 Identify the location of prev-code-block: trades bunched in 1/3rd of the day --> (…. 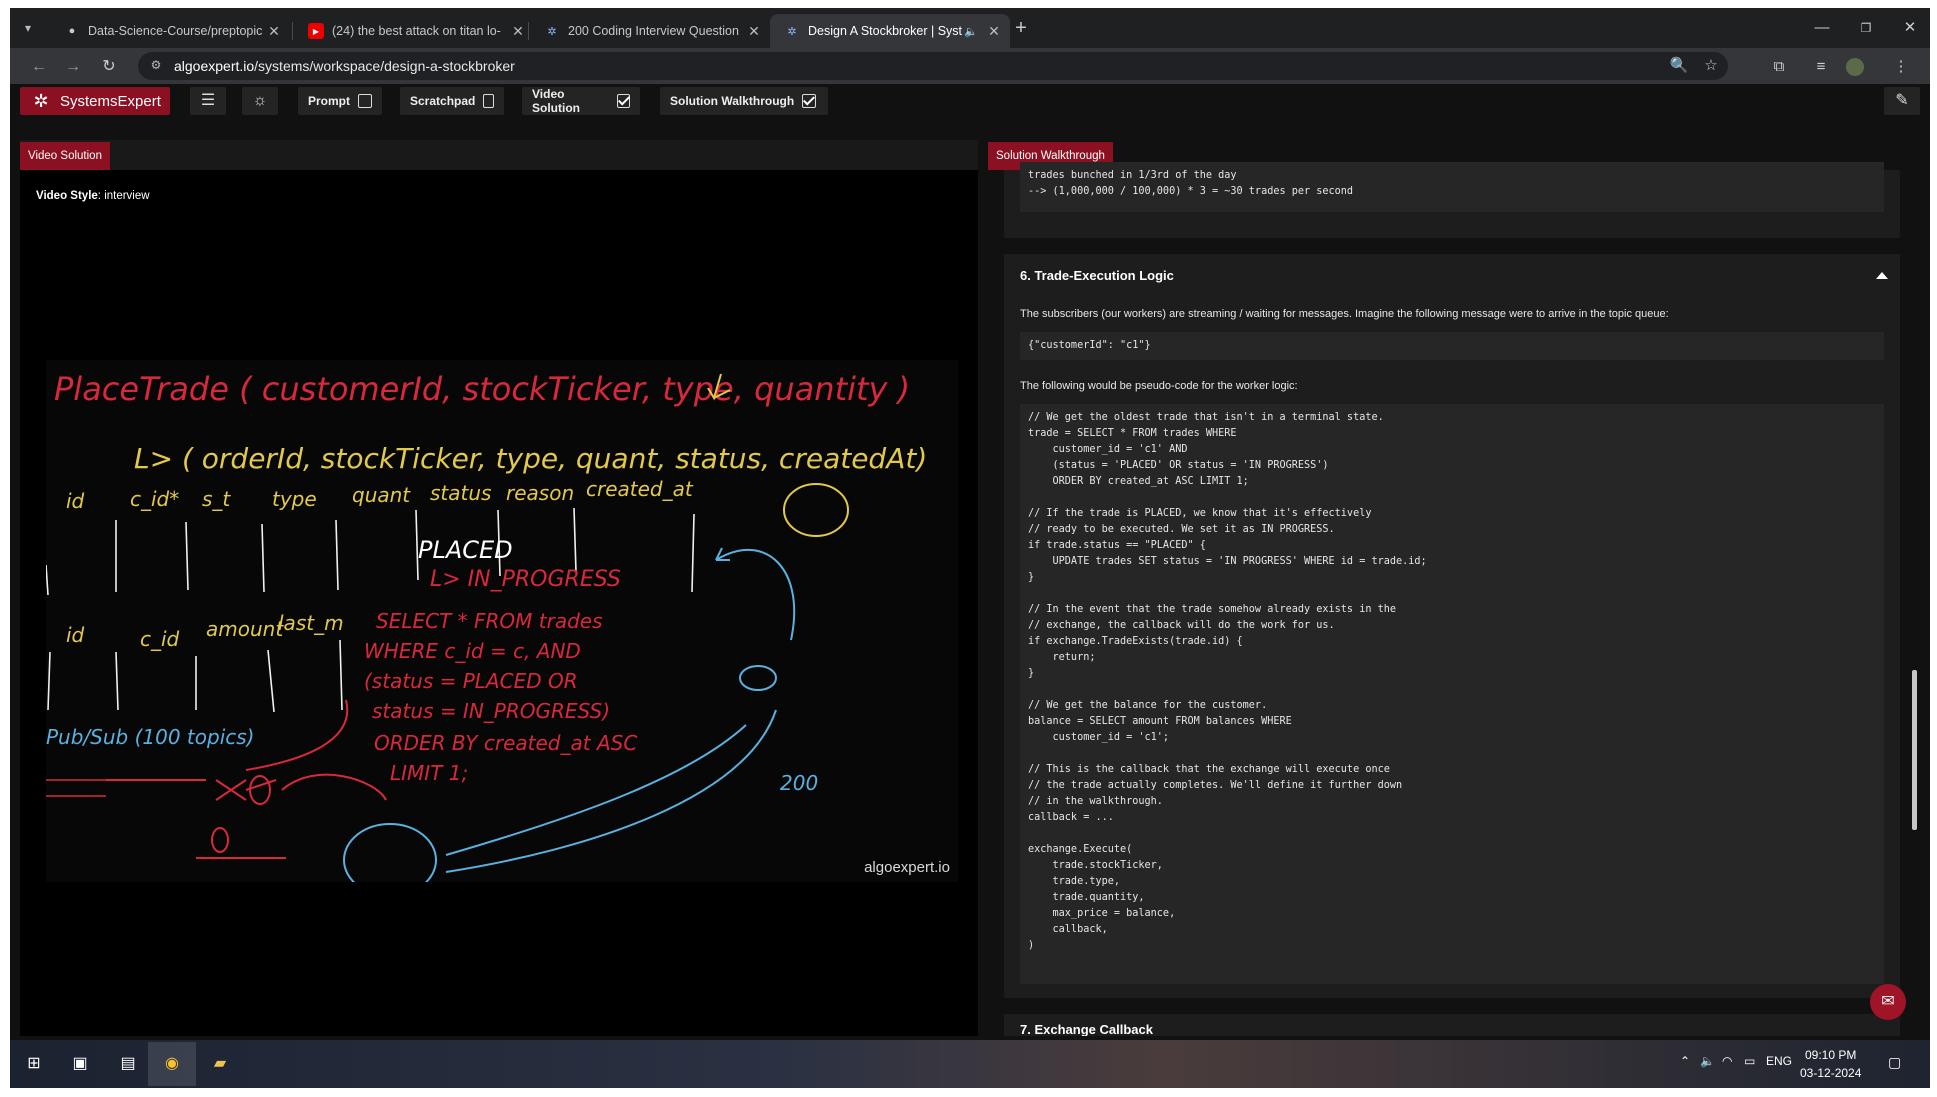
(1452, 187).